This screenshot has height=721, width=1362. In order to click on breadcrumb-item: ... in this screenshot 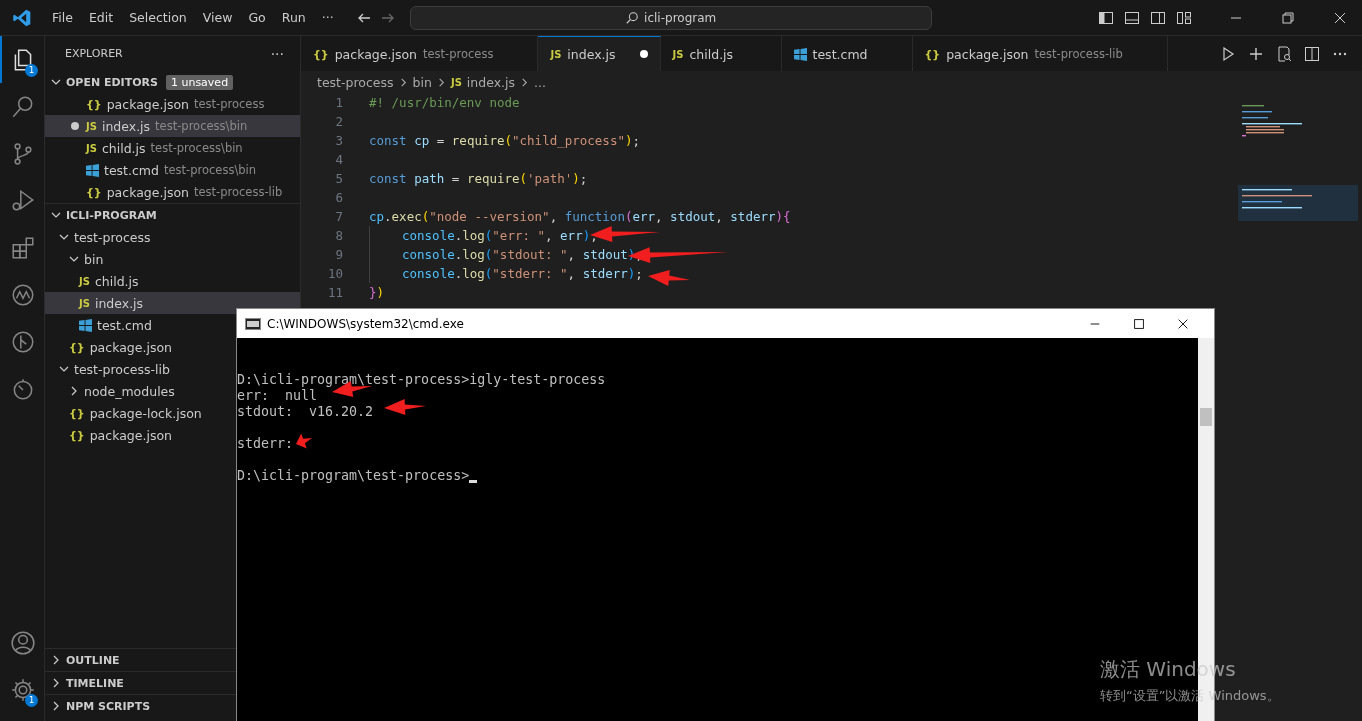, I will do `click(540, 82)`.